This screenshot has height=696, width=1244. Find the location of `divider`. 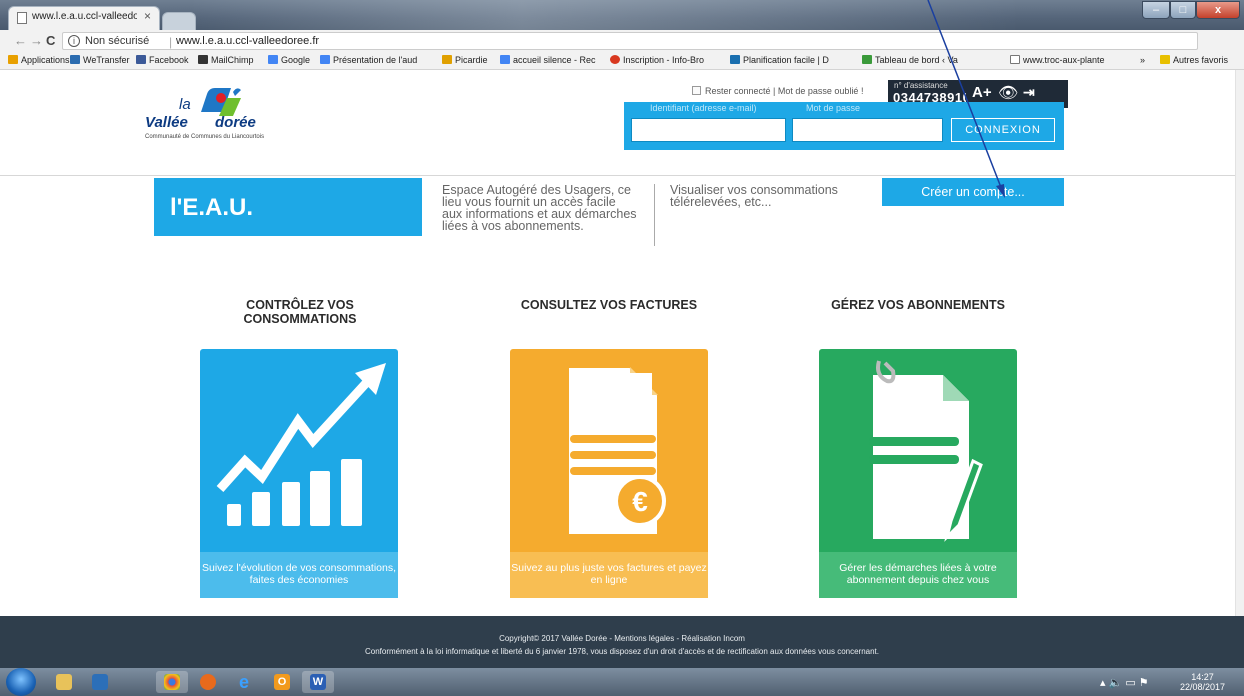

divider is located at coordinates (617, 175).